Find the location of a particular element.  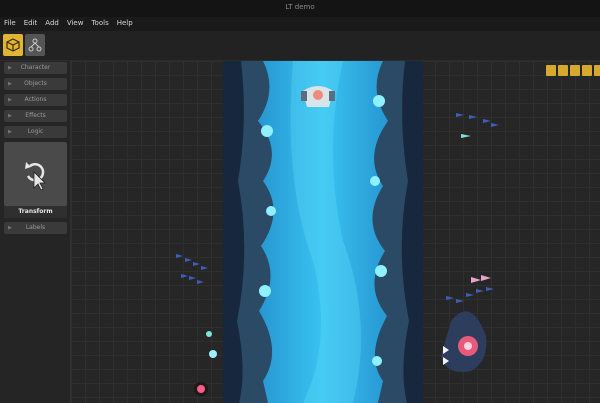

transform-label: Transform is located at coordinates (35, 212).